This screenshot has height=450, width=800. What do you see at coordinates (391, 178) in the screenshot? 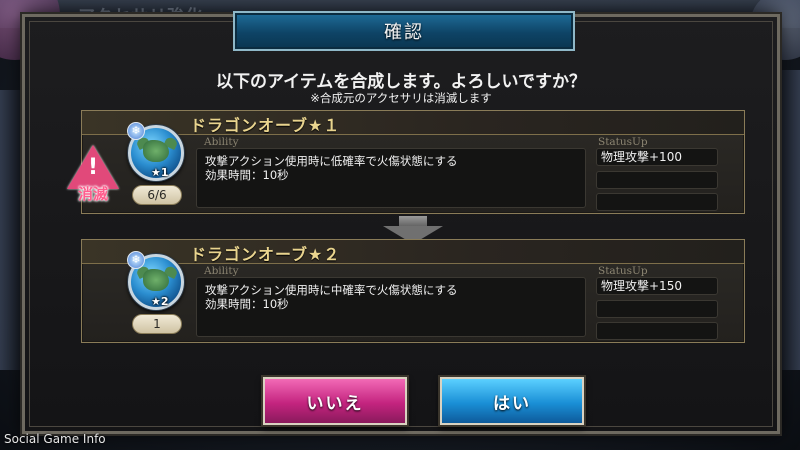
I see `source-ability-text: 攻撃アクション使用時に低確率で火傷状態にする 効果時間：10秒` at bounding box center [391, 178].